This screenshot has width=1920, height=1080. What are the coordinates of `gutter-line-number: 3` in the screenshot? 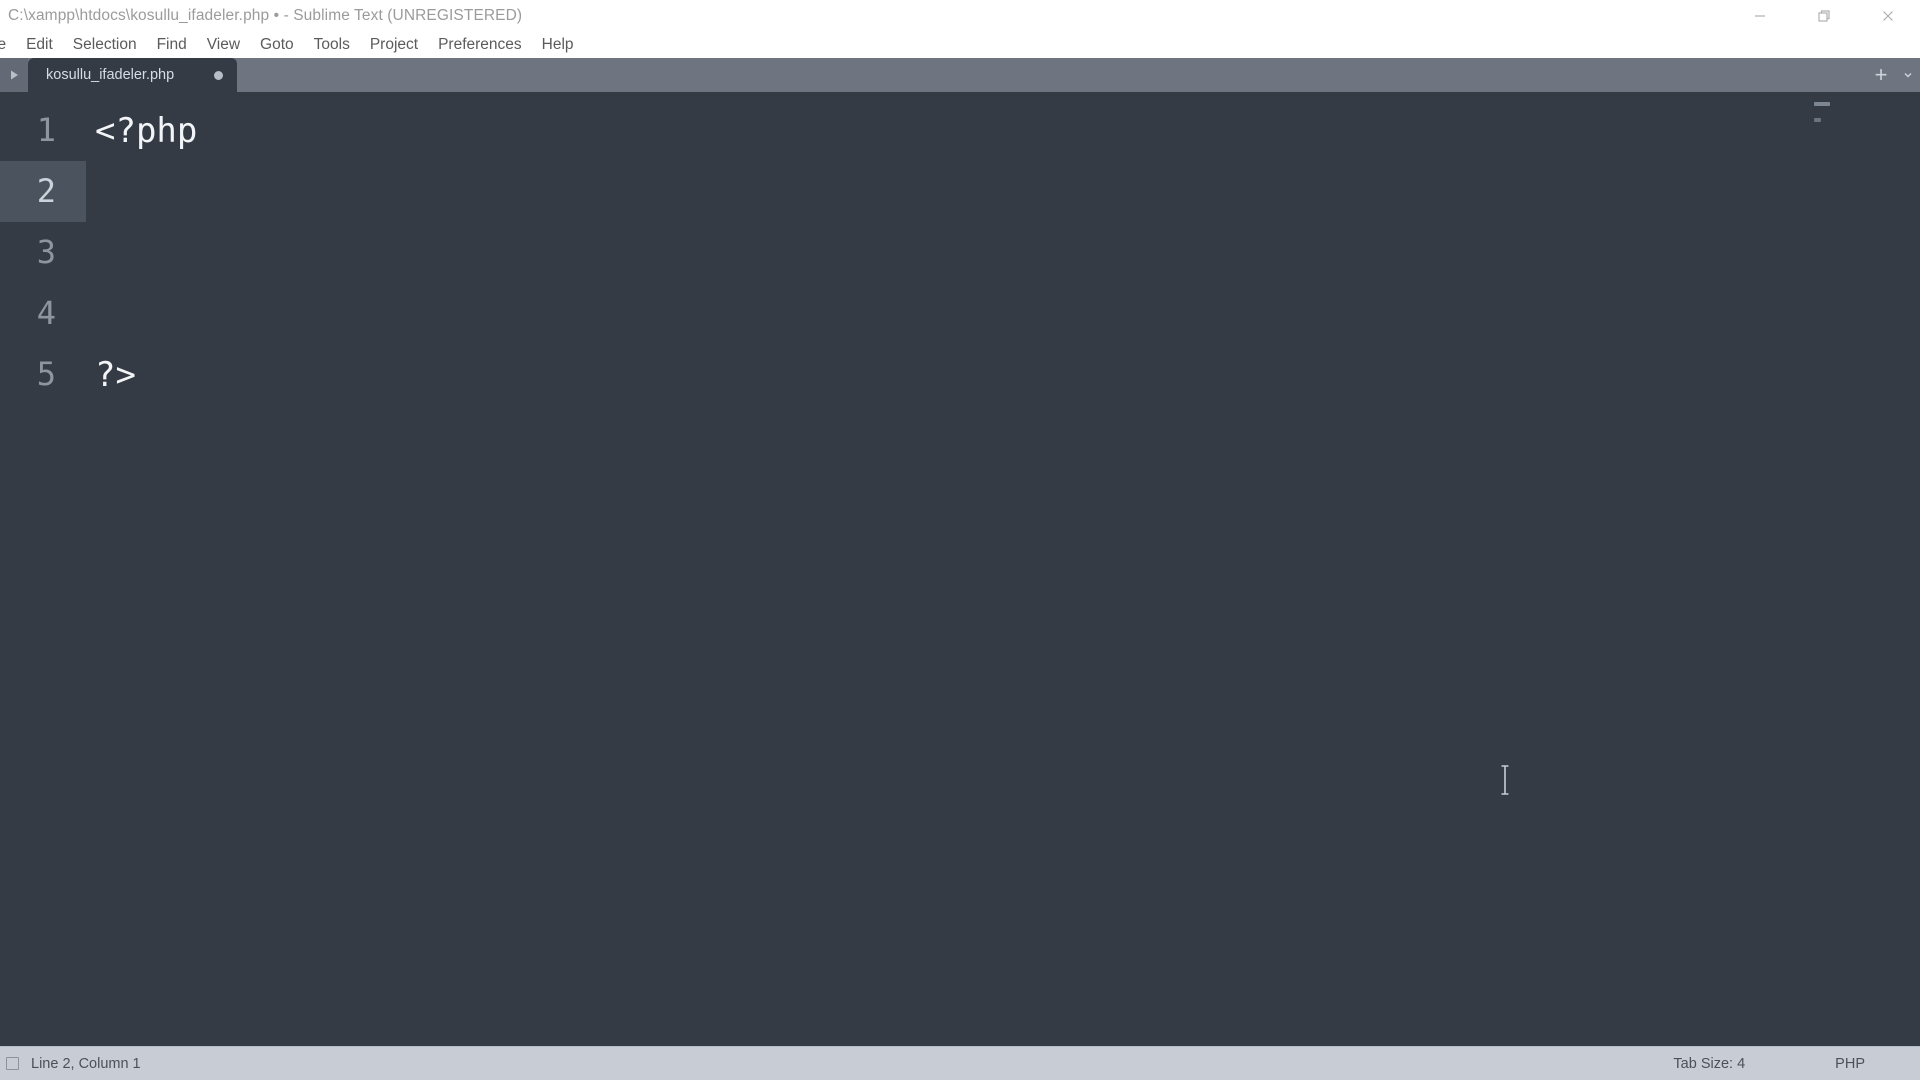 It's located at (46, 252).